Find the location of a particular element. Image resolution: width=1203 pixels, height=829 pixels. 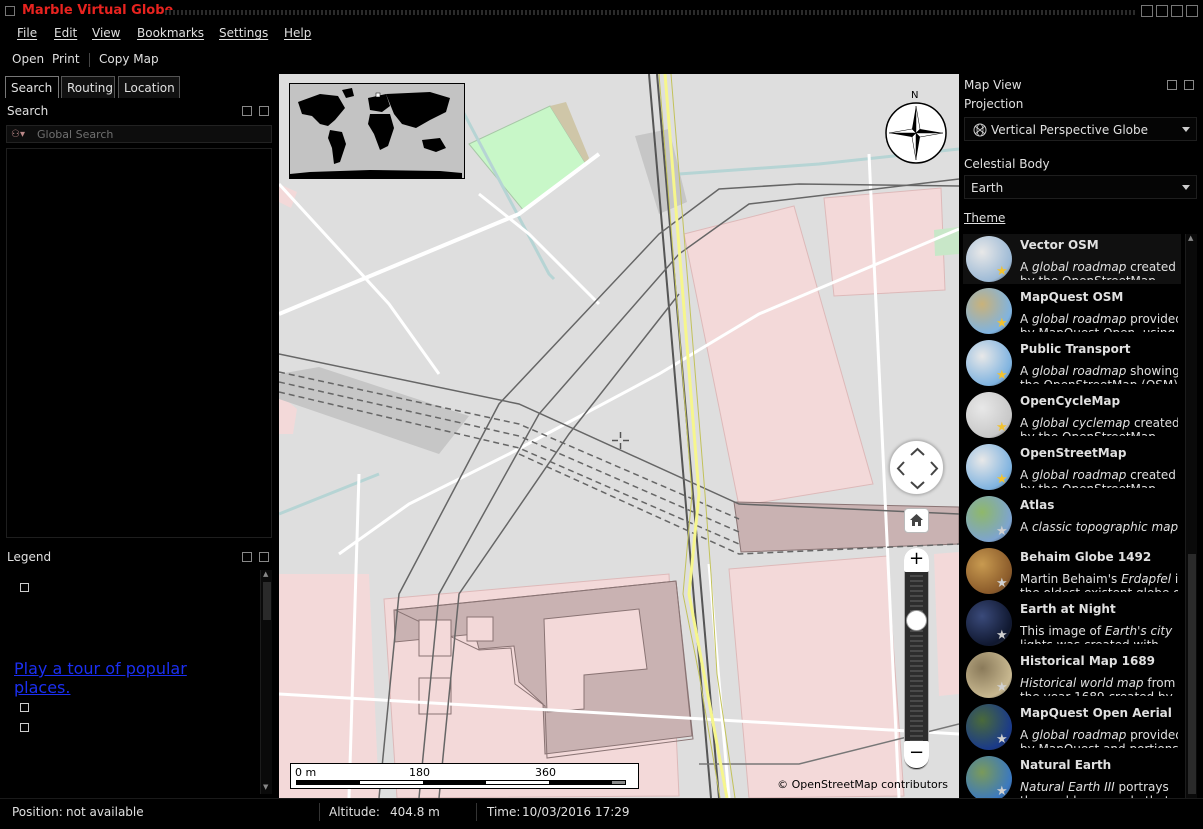

home-button is located at coordinates (916, 520).